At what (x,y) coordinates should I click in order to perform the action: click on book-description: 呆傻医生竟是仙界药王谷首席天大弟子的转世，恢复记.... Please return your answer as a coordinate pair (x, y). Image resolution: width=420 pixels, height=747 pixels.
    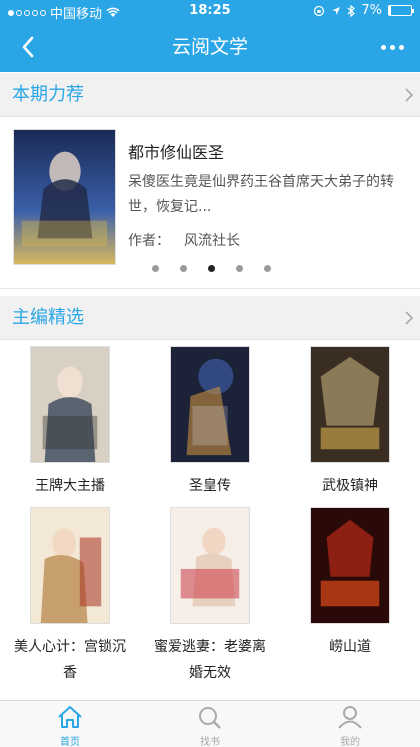
    Looking at the image, I should click on (261, 194).